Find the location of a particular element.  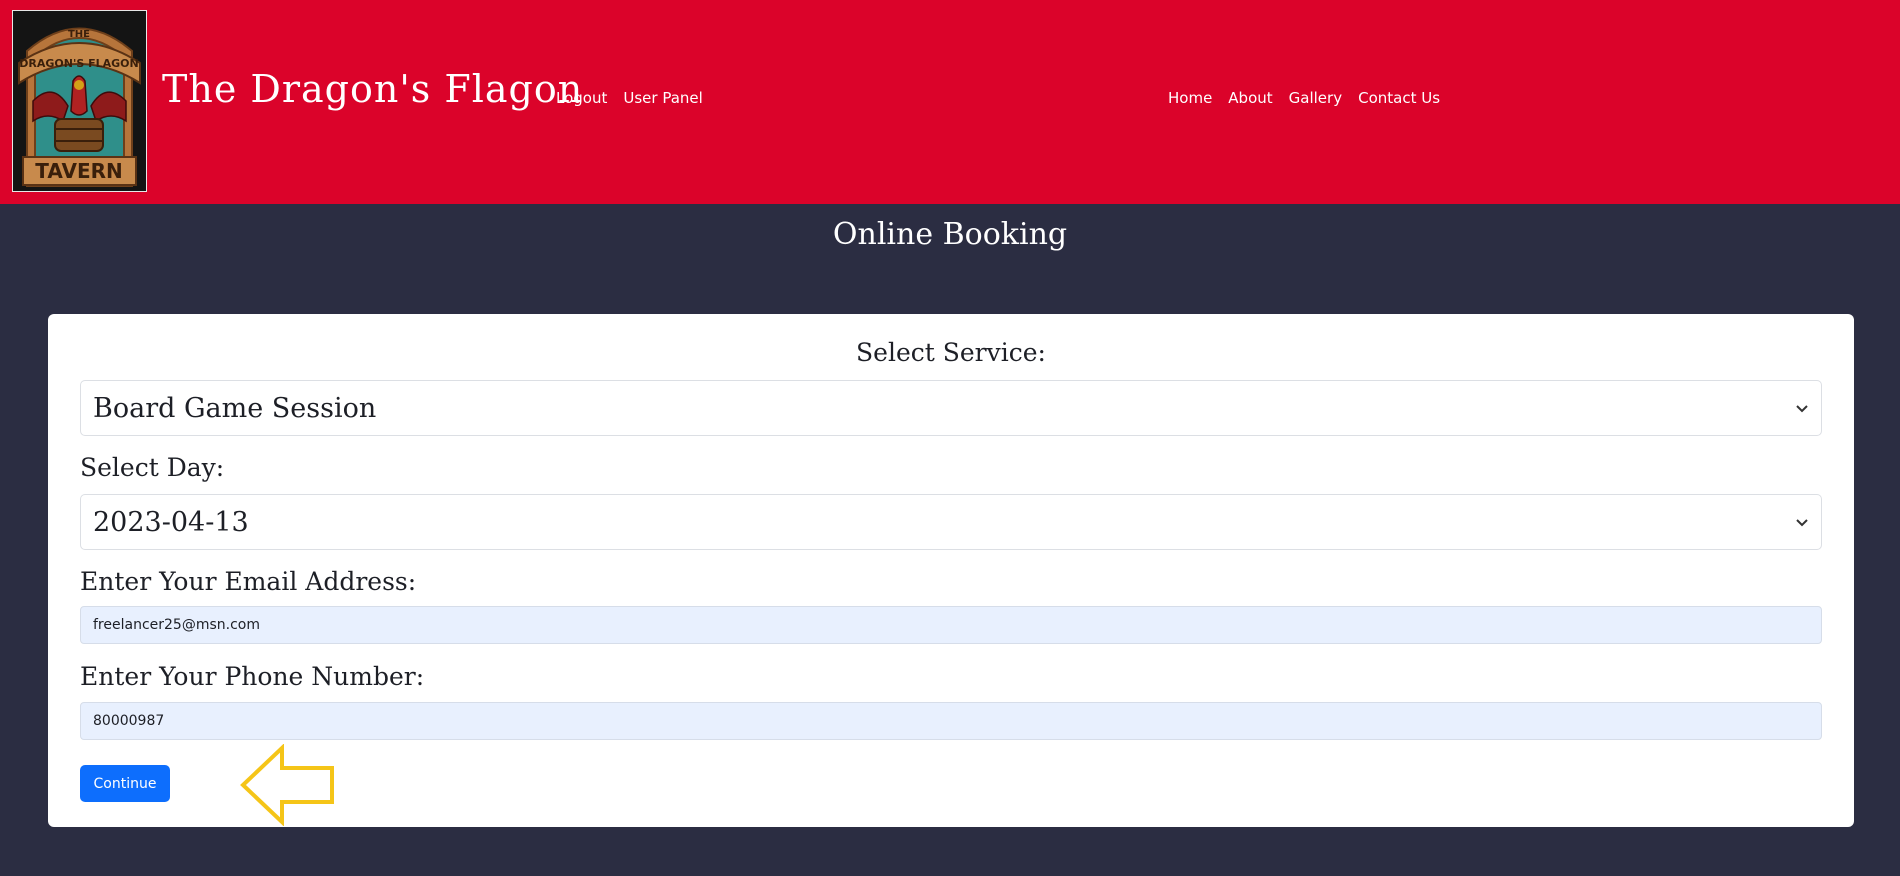

phone-field: 80000987 is located at coordinates (951, 721).